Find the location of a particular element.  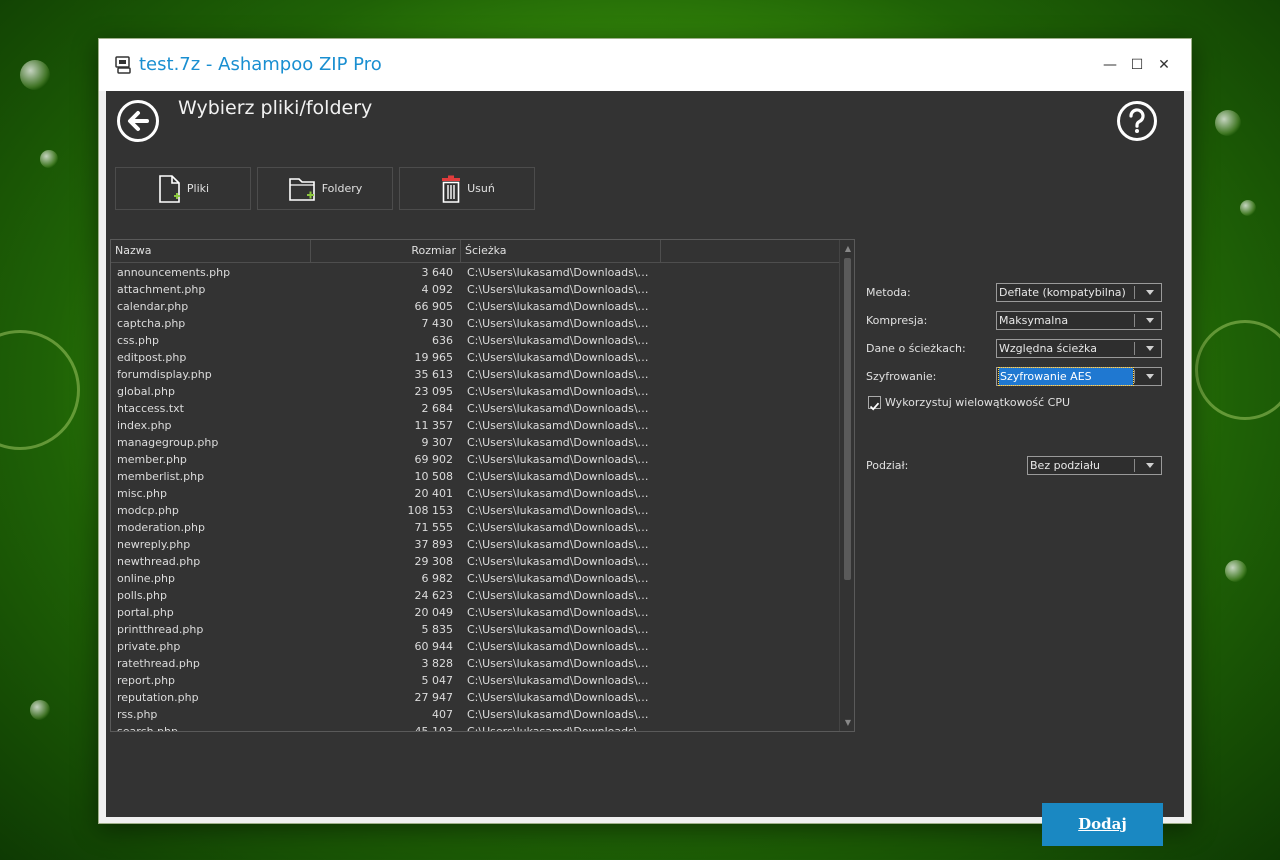

multithread-label: Wykorzystuj wielowątkowość CPU is located at coordinates (977, 402).